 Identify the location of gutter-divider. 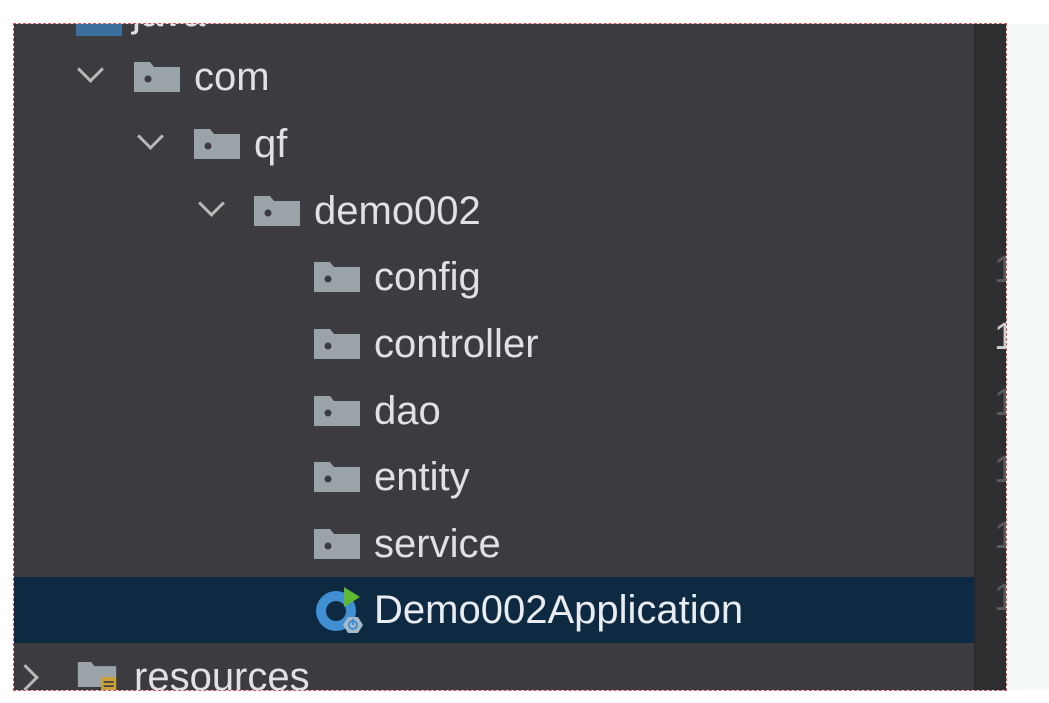
(975, 357).